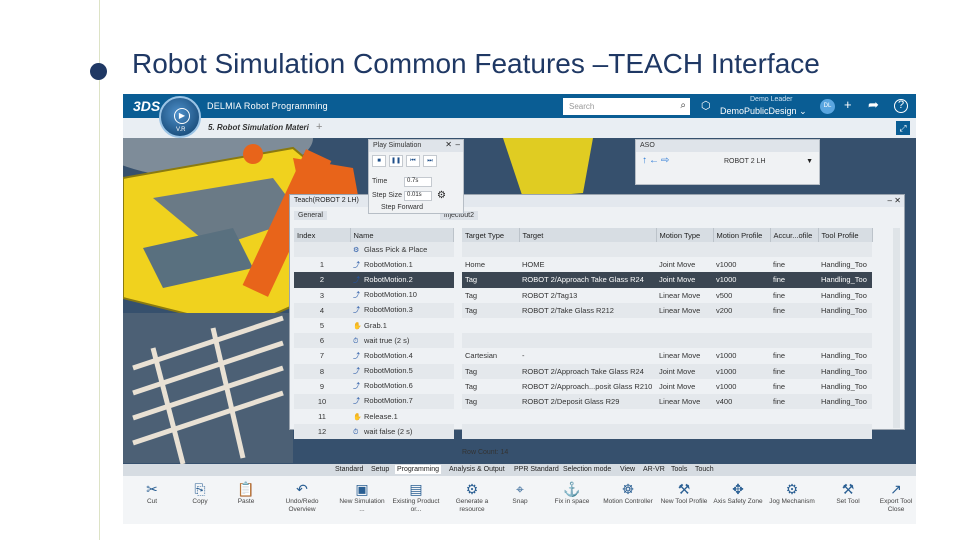  What do you see at coordinates (418, 196) in the screenshot?
I see `step-size-field: 0.01s` at bounding box center [418, 196].